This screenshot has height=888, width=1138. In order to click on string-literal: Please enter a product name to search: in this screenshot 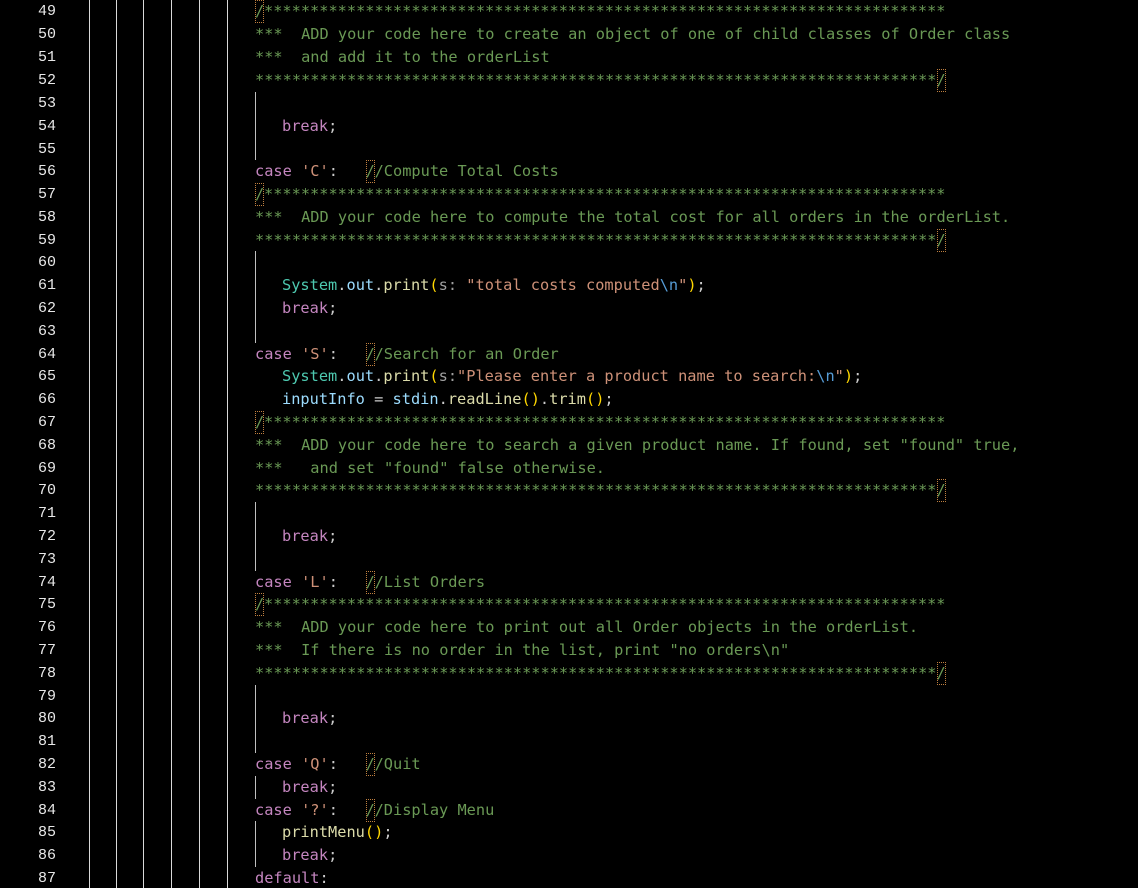, I will do `click(641, 376)`.